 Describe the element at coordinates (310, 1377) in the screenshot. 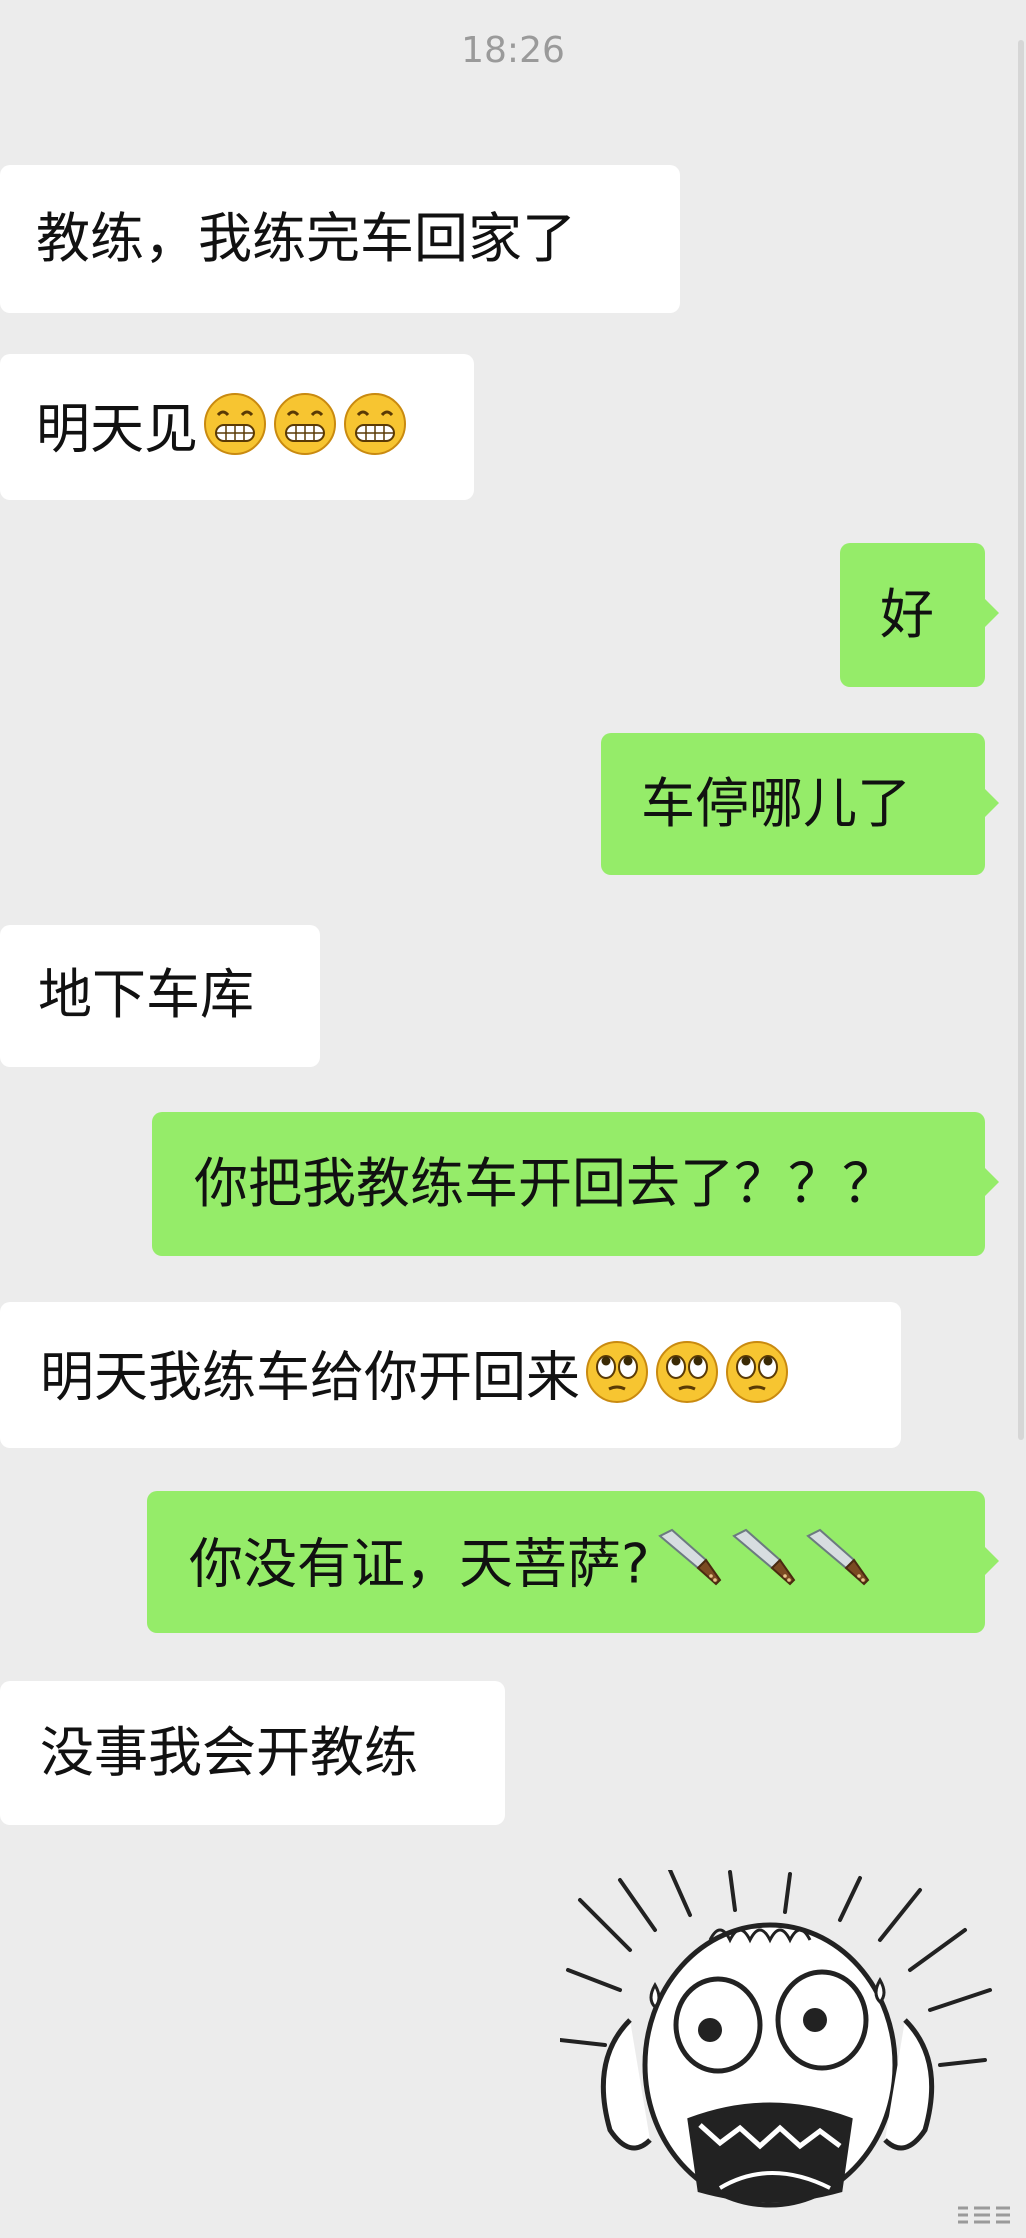

I see `message-text: 明天我练车给你开回来` at that location.